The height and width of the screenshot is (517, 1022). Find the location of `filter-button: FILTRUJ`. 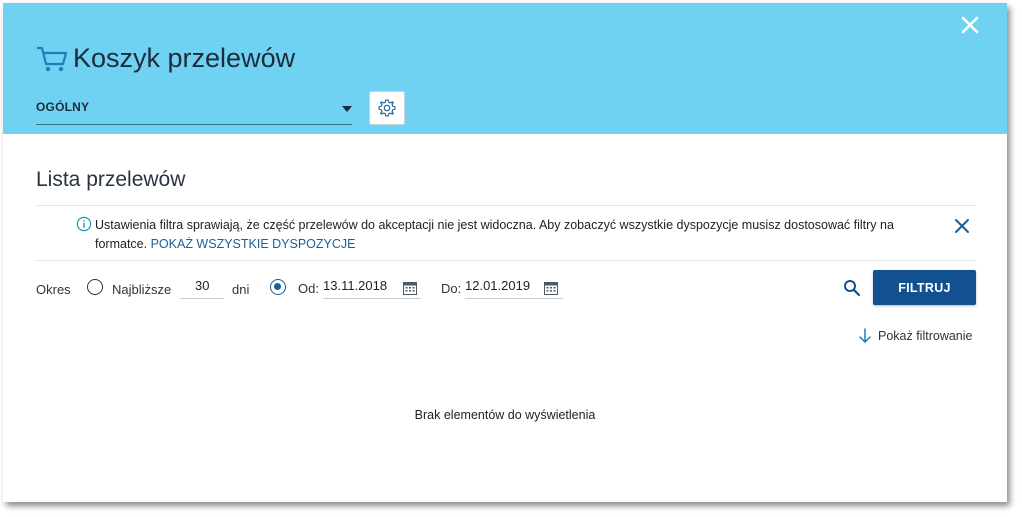

filter-button: FILTRUJ is located at coordinates (924, 287).